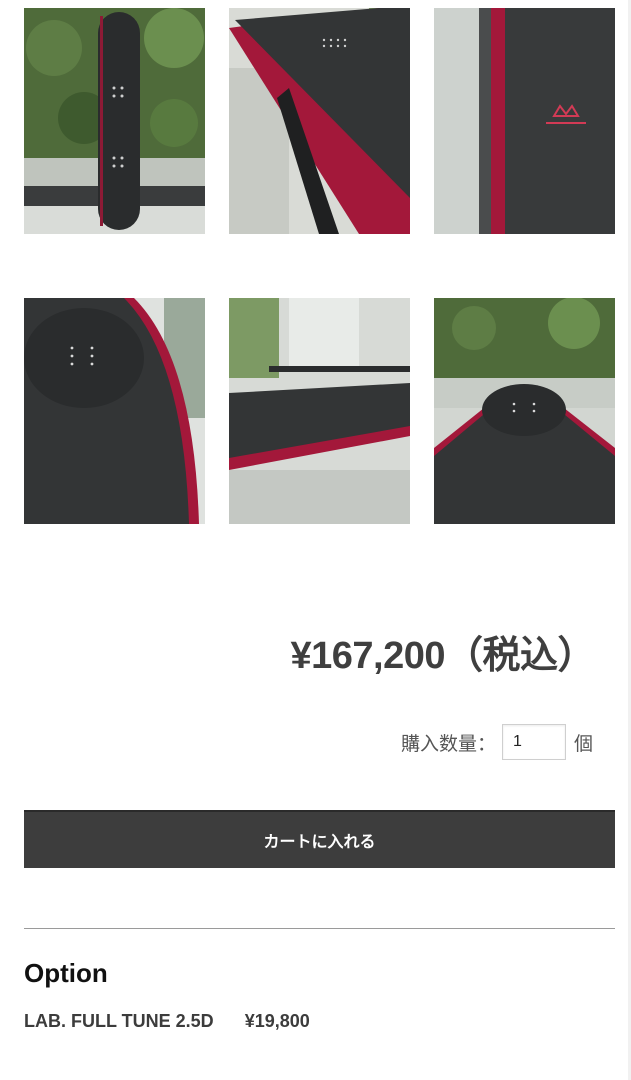  I want to click on snowboard-nose-angle-photo, so click(319, 121).